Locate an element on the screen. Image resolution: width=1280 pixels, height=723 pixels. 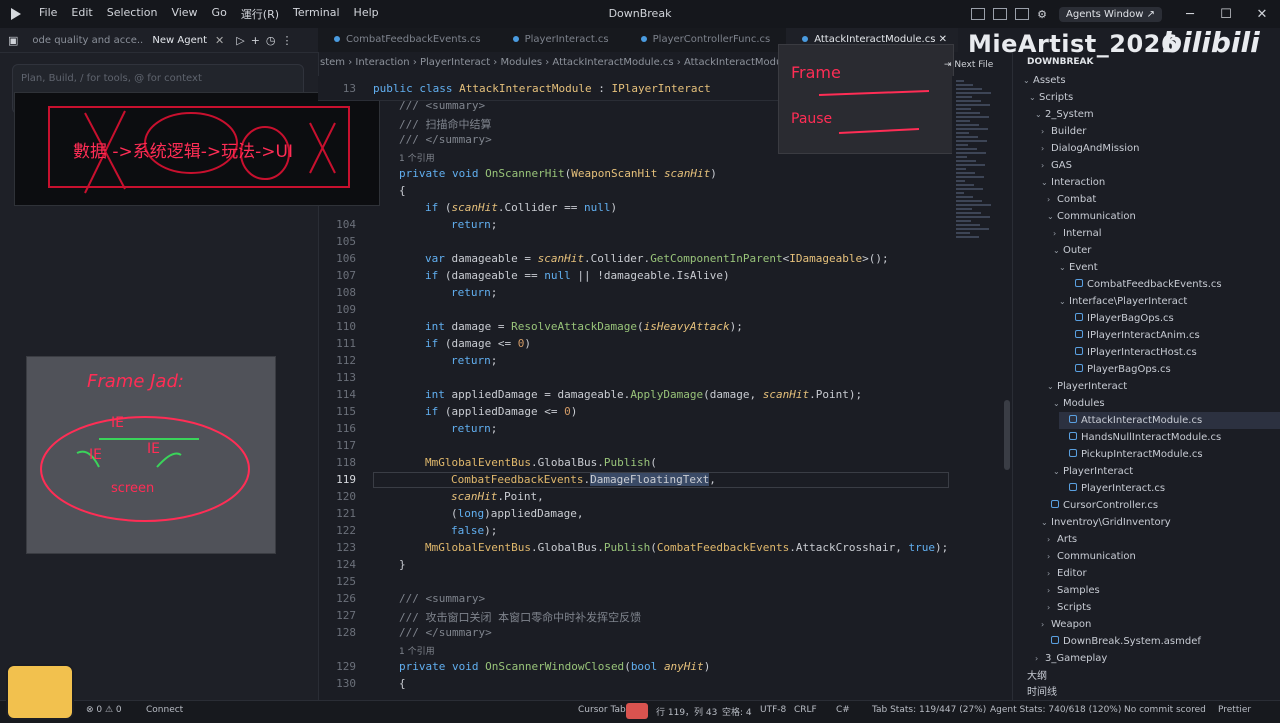
layout-right-icon is located at coordinates (1022, 14).